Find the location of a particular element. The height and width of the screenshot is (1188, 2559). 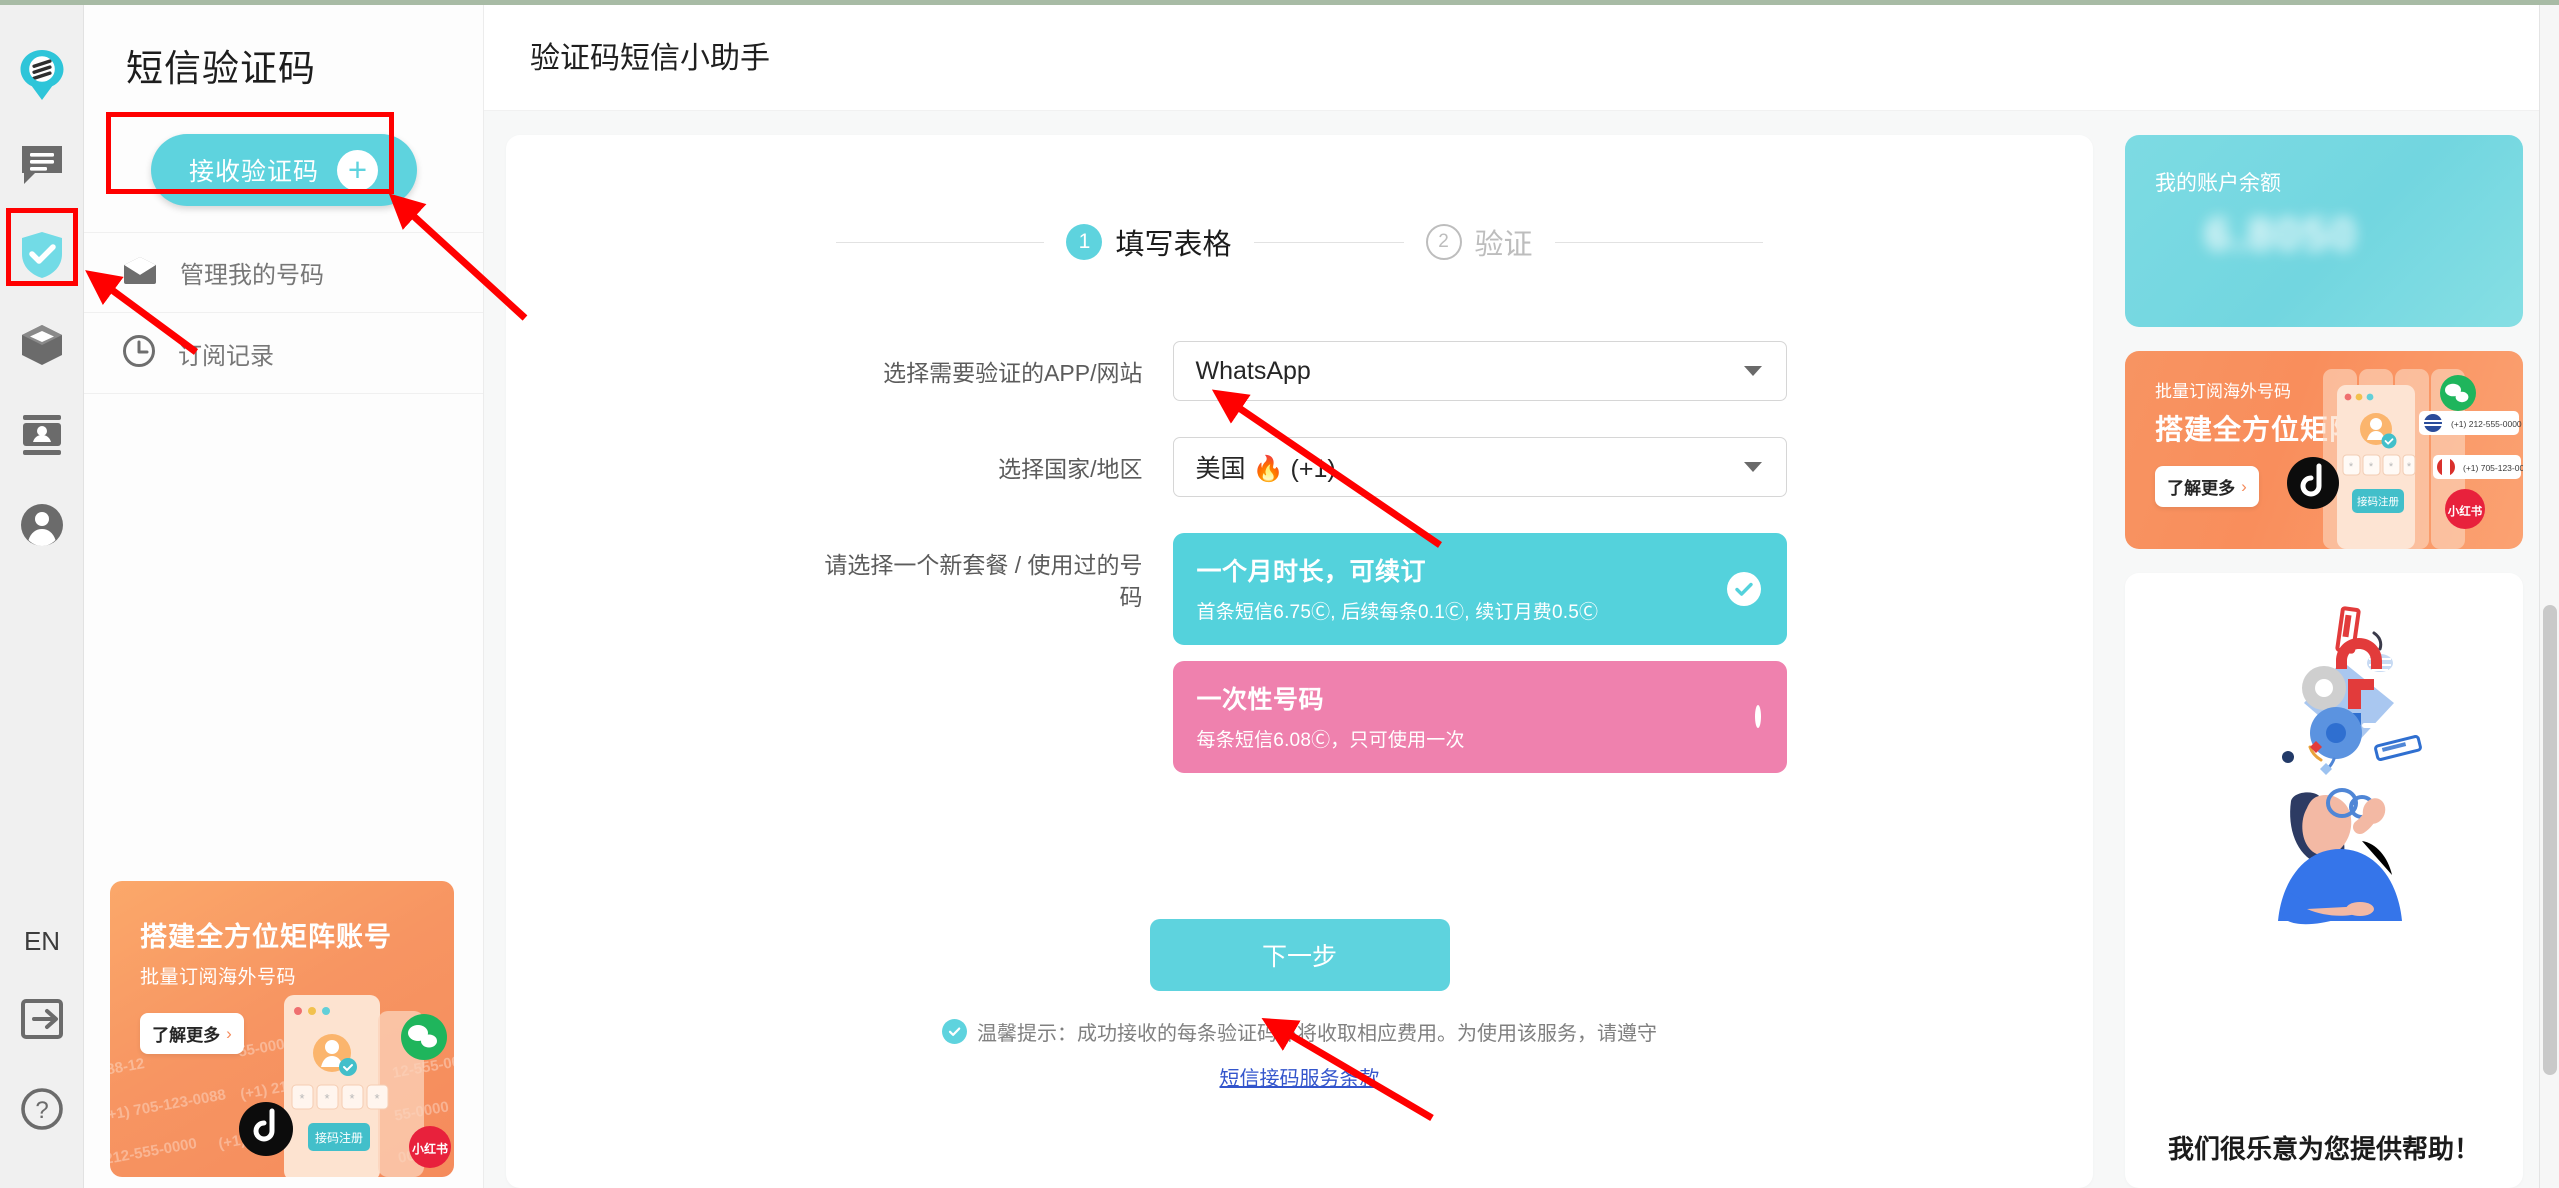

step-1-label: 填写表格 is located at coordinates (1173, 245).